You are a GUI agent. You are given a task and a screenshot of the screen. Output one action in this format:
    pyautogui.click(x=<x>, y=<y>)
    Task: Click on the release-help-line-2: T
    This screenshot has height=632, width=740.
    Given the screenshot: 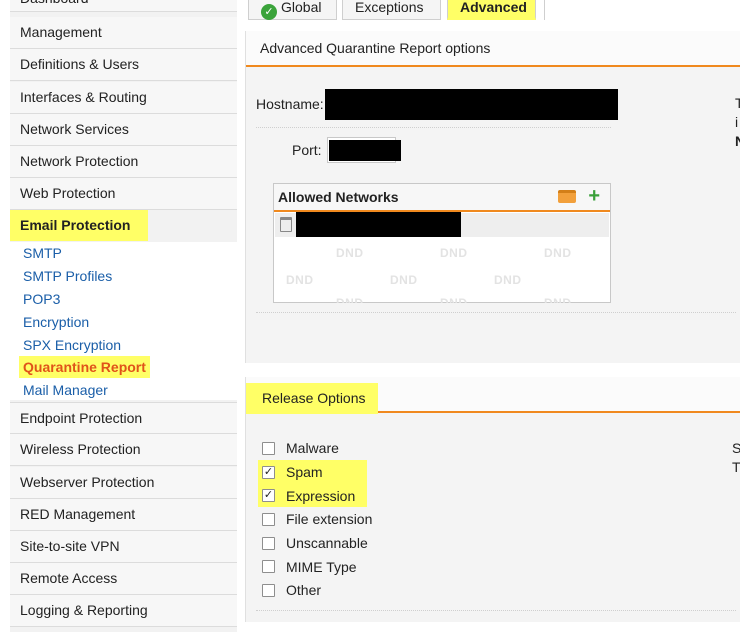 What is the action you would take?
    pyautogui.click(x=736, y=467)
    